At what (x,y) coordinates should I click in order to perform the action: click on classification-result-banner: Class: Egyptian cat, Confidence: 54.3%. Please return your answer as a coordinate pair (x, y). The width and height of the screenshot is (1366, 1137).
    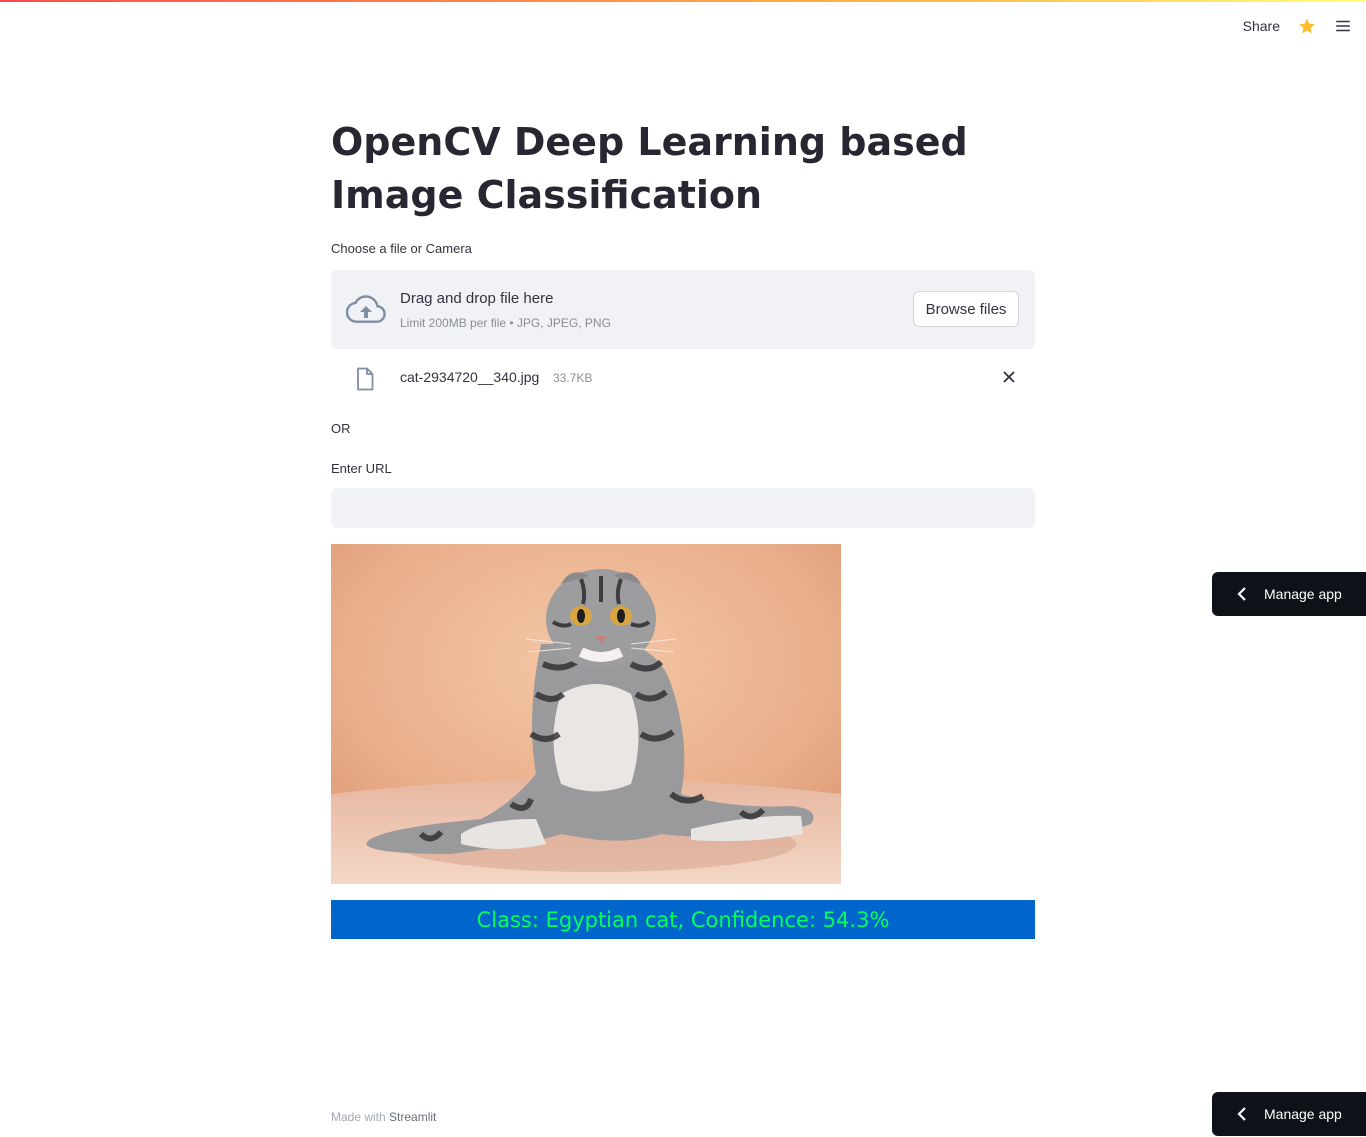
    Looking at the image, I should click on (683, 919).